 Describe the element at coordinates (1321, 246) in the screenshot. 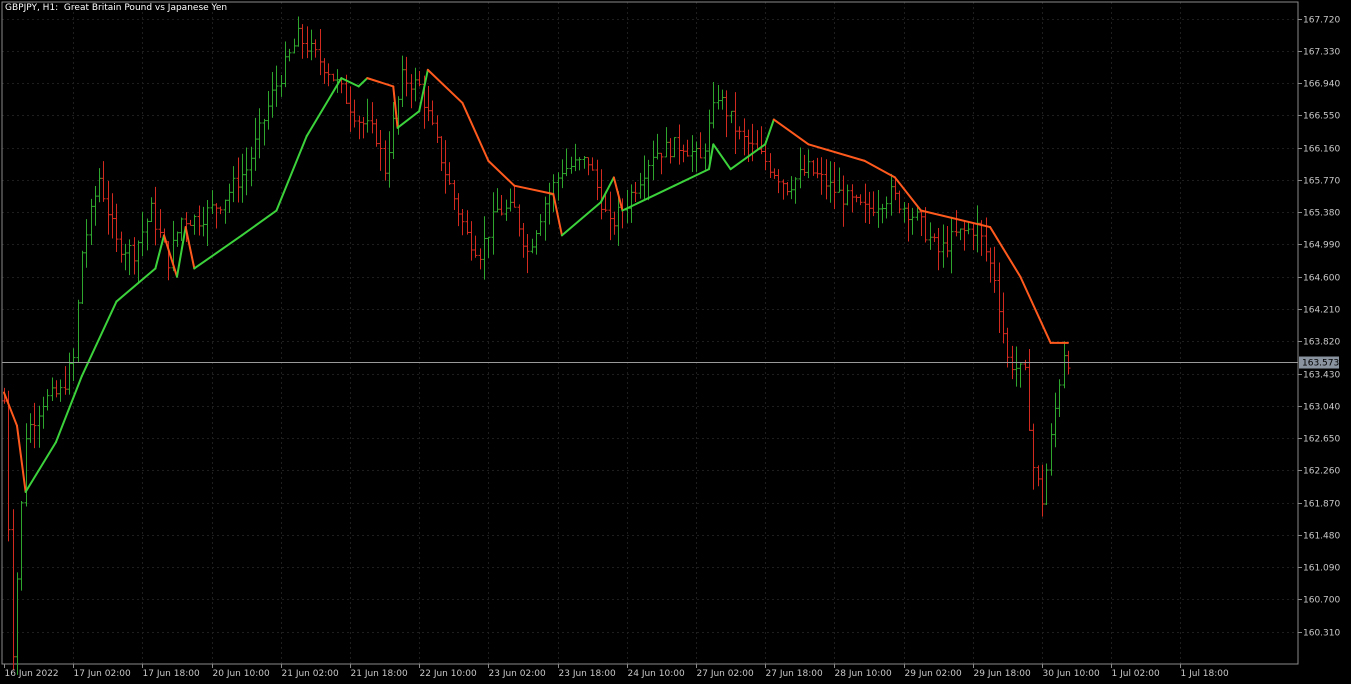

I see `y-tick-label: 164.990` at that location.